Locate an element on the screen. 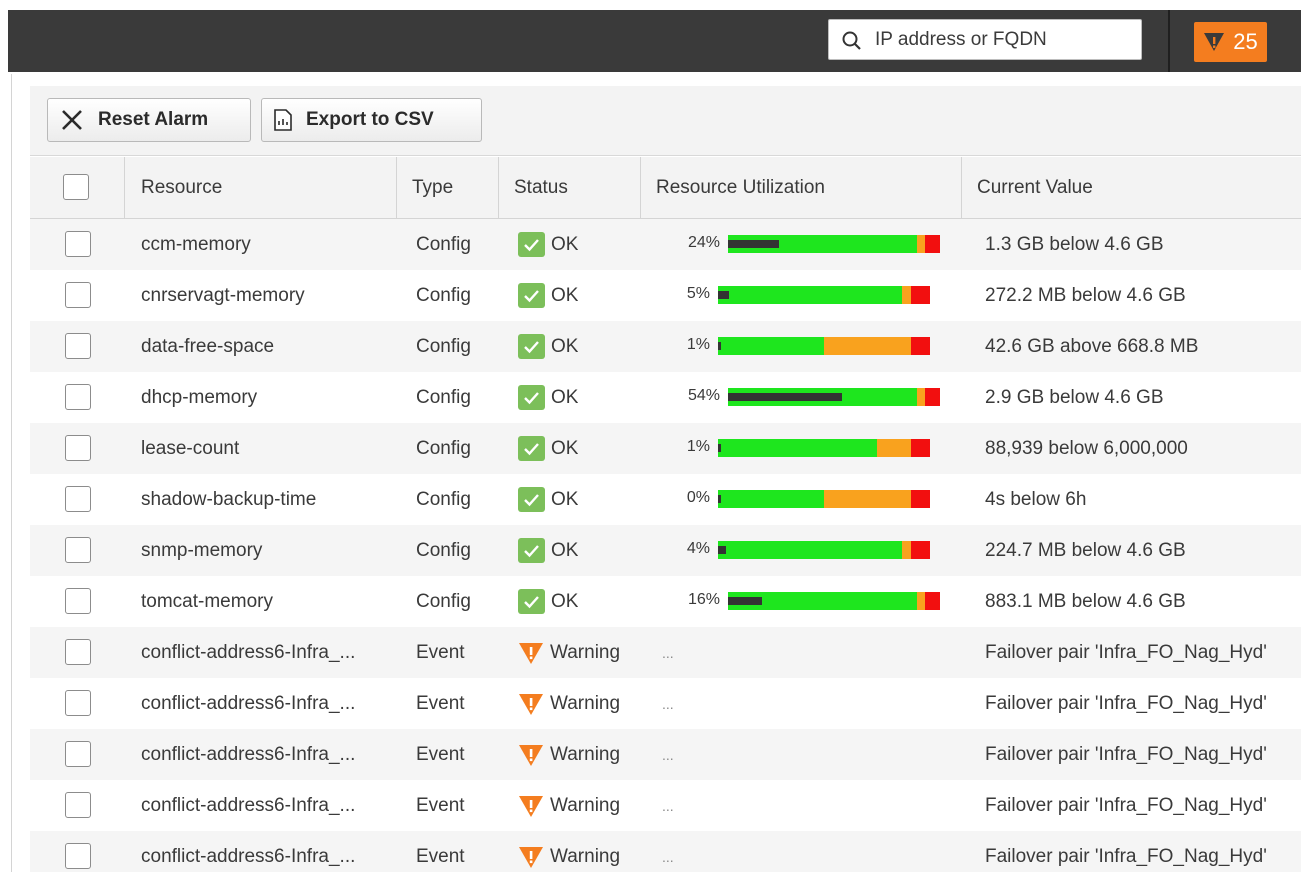 This screenshot has height=872, width=1301. resource-name: cnrservagt-memory is located at coordinates (223, 295).